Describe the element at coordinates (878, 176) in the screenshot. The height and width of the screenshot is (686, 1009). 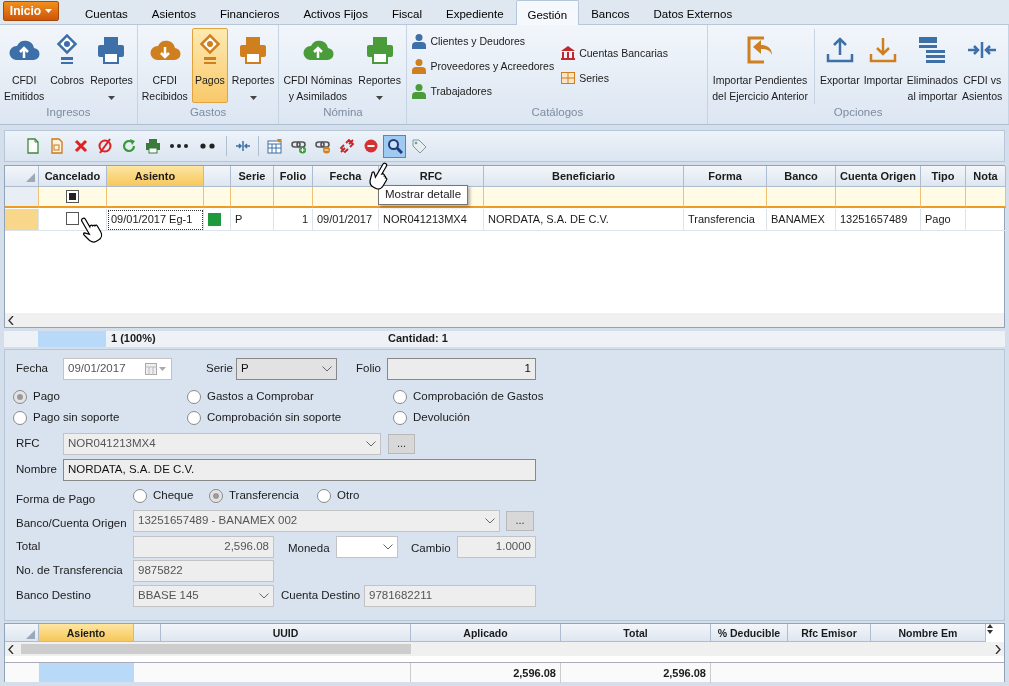
I see `column-header: Cuenta Origen` at that location.